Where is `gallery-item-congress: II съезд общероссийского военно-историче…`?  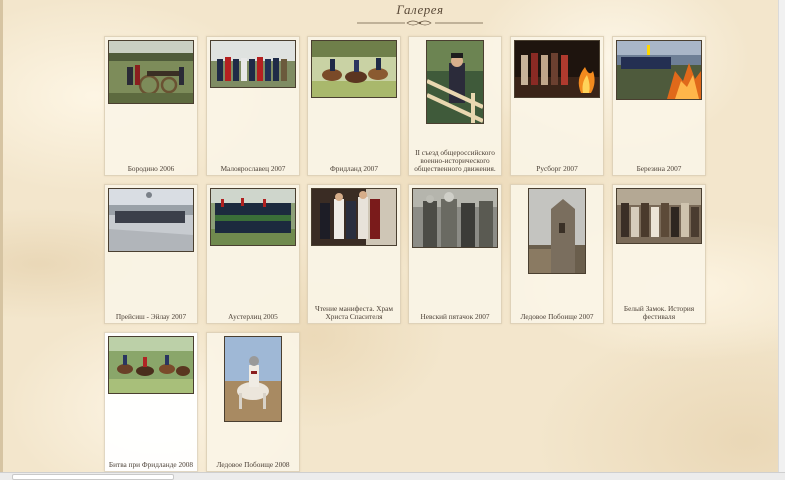 gallery-item-congress: II съезд общероссийского военно-историче… is located at coordinates (455, 106).